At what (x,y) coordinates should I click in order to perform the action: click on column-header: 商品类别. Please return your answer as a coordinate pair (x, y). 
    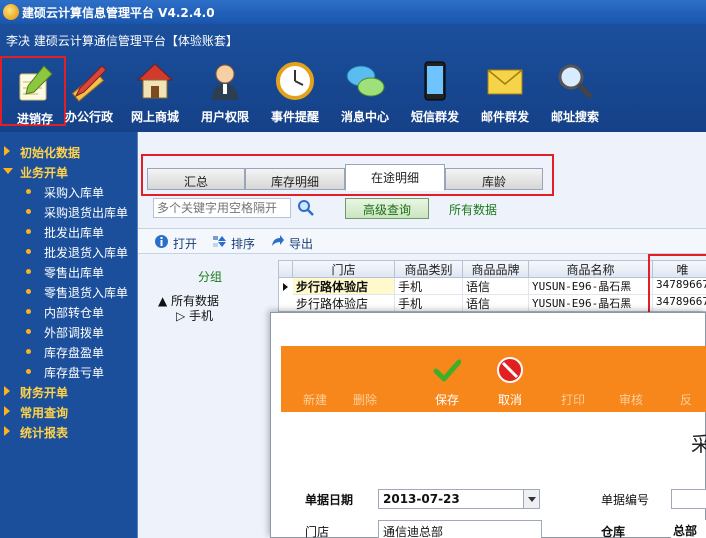
    Looking at the image, I should click on (429, 269).